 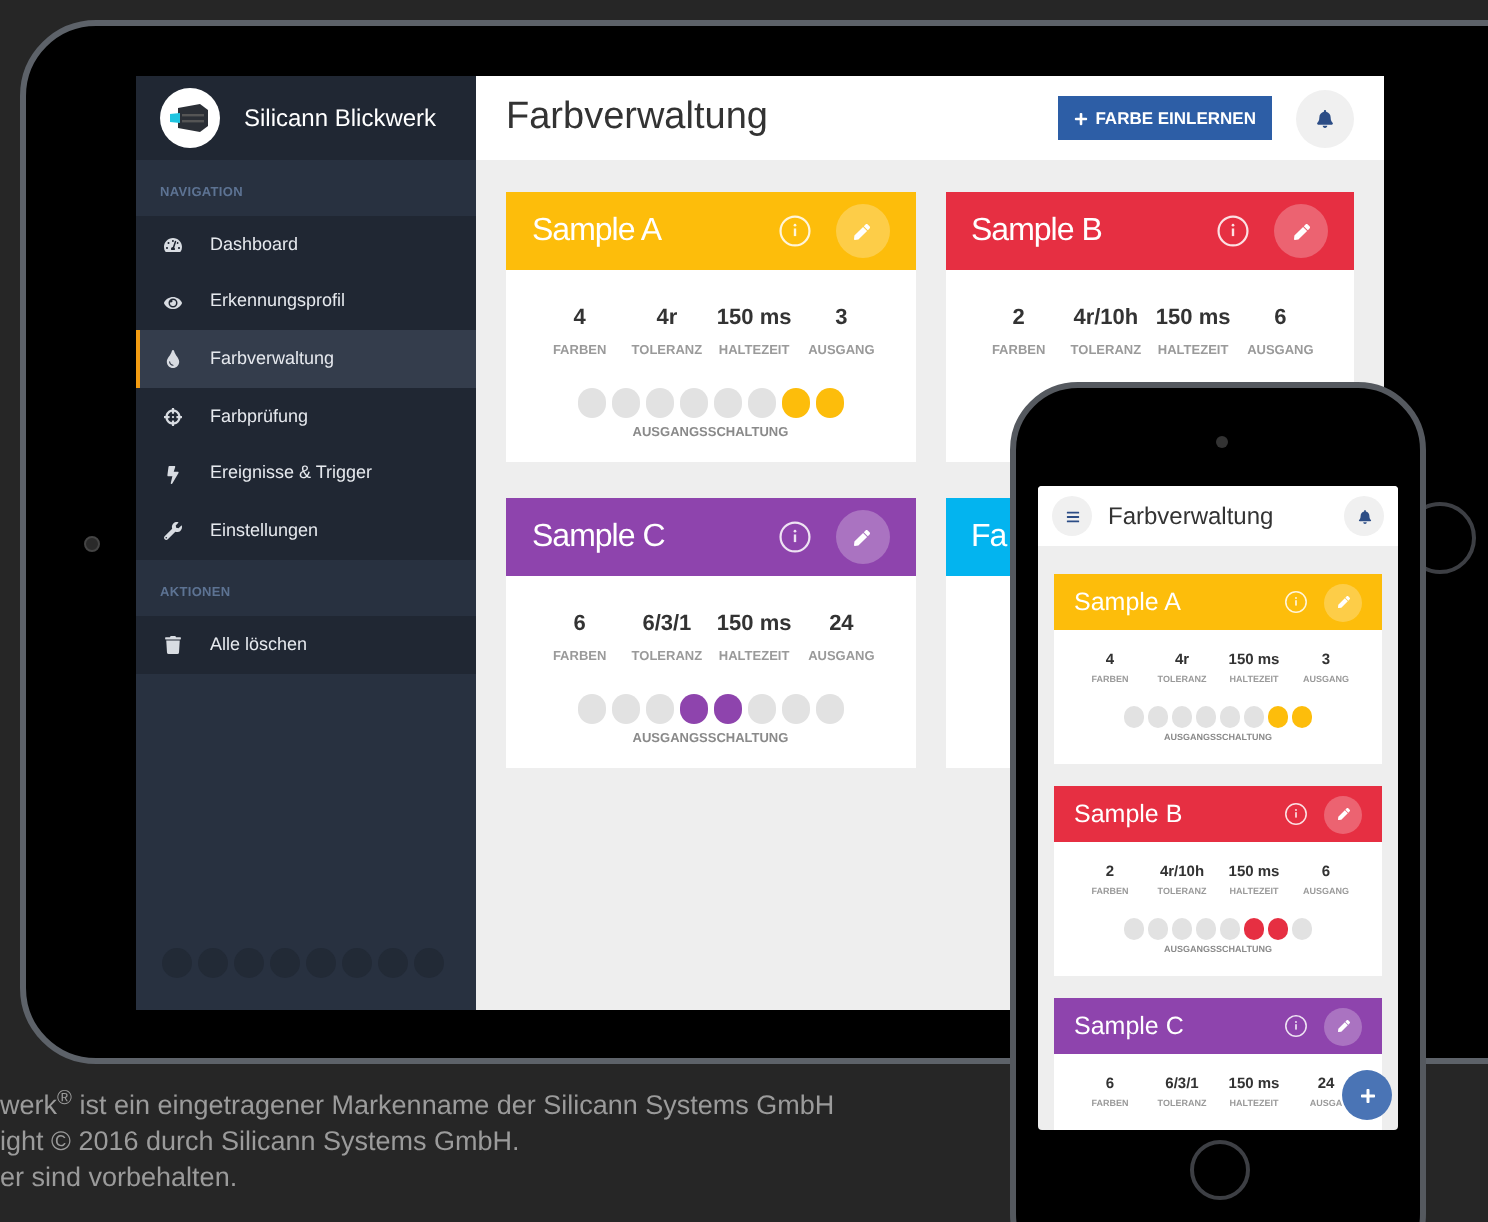 I want to click on footer-text: werk$^{®}$ ist ein eingetragener Markenname der Silicann Systems GmbH, so click(x=417, y=1106).